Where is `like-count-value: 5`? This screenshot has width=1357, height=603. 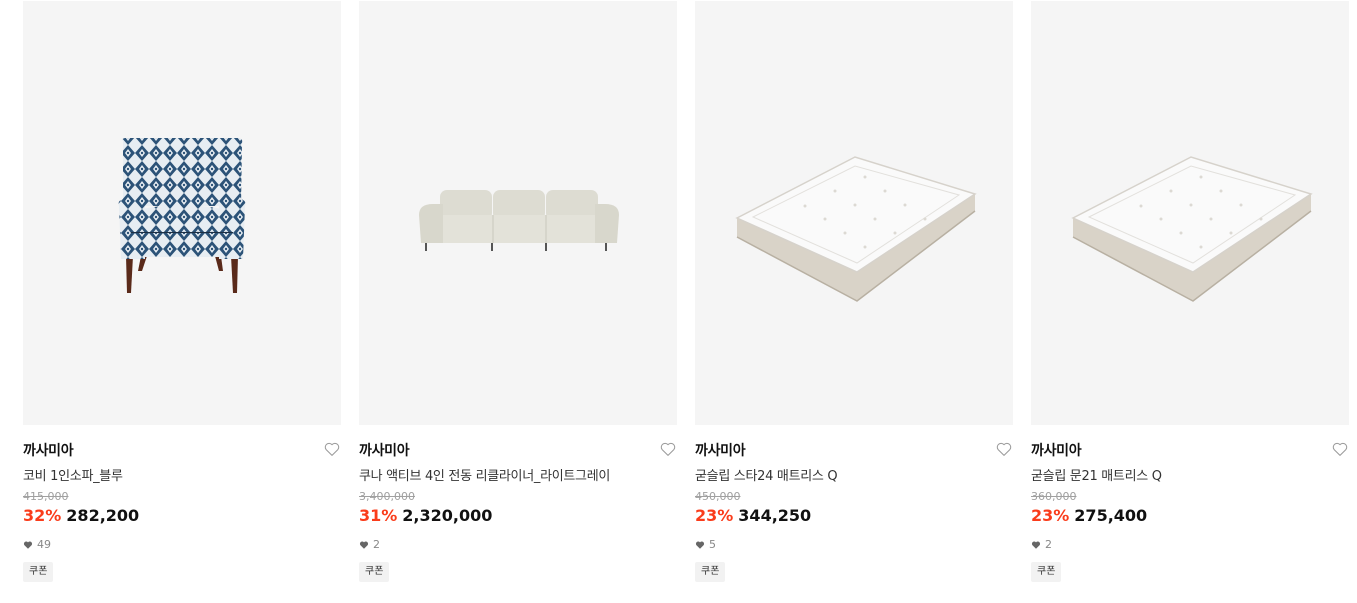 like-count-value: 5 is located at coordinates (712, 544).